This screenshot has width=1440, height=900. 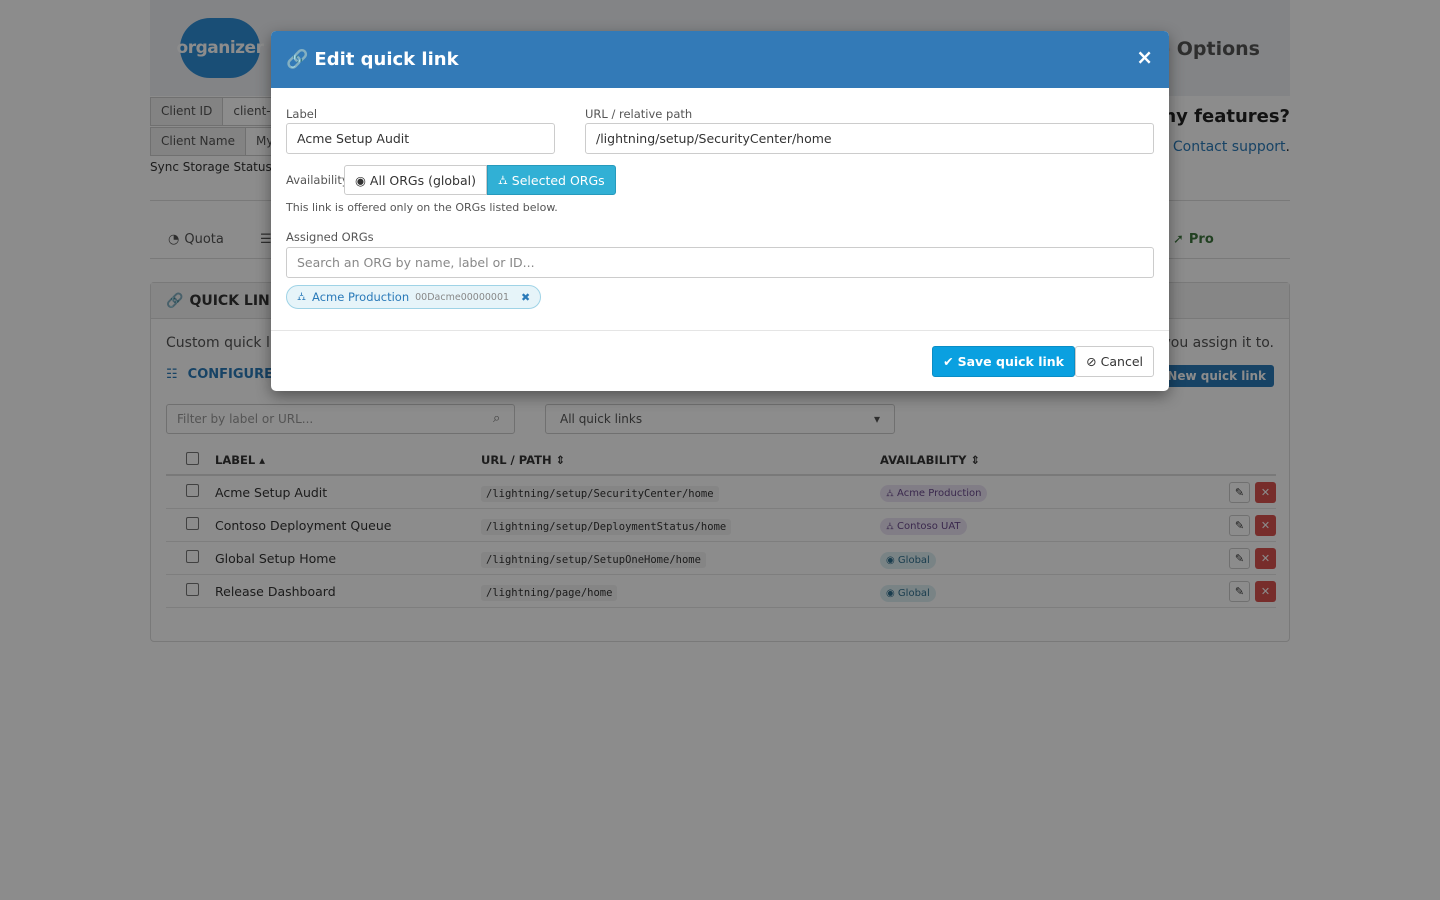 I want to click on check-icon: ✔, so click(x=948, y=361).